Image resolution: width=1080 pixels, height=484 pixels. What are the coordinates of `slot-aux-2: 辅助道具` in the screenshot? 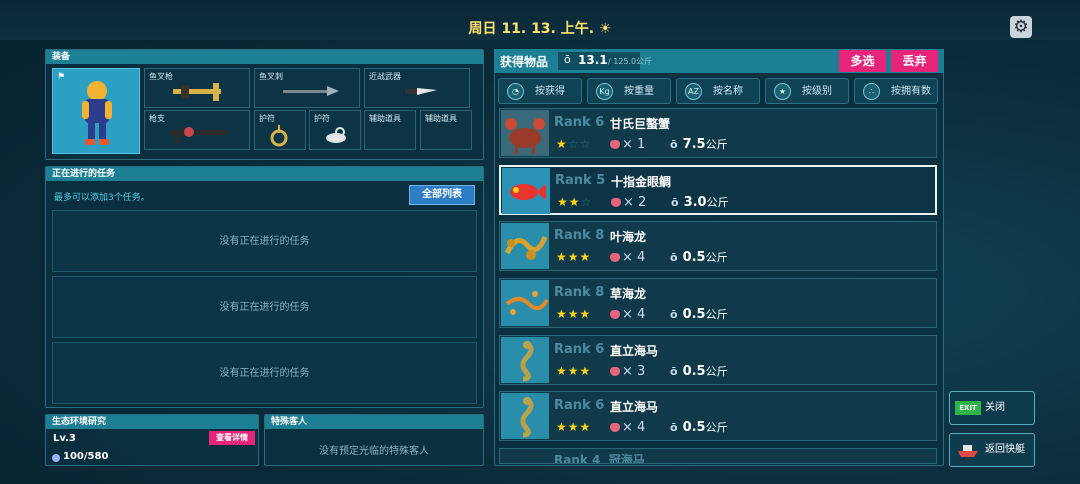 It's located at (446, 130).